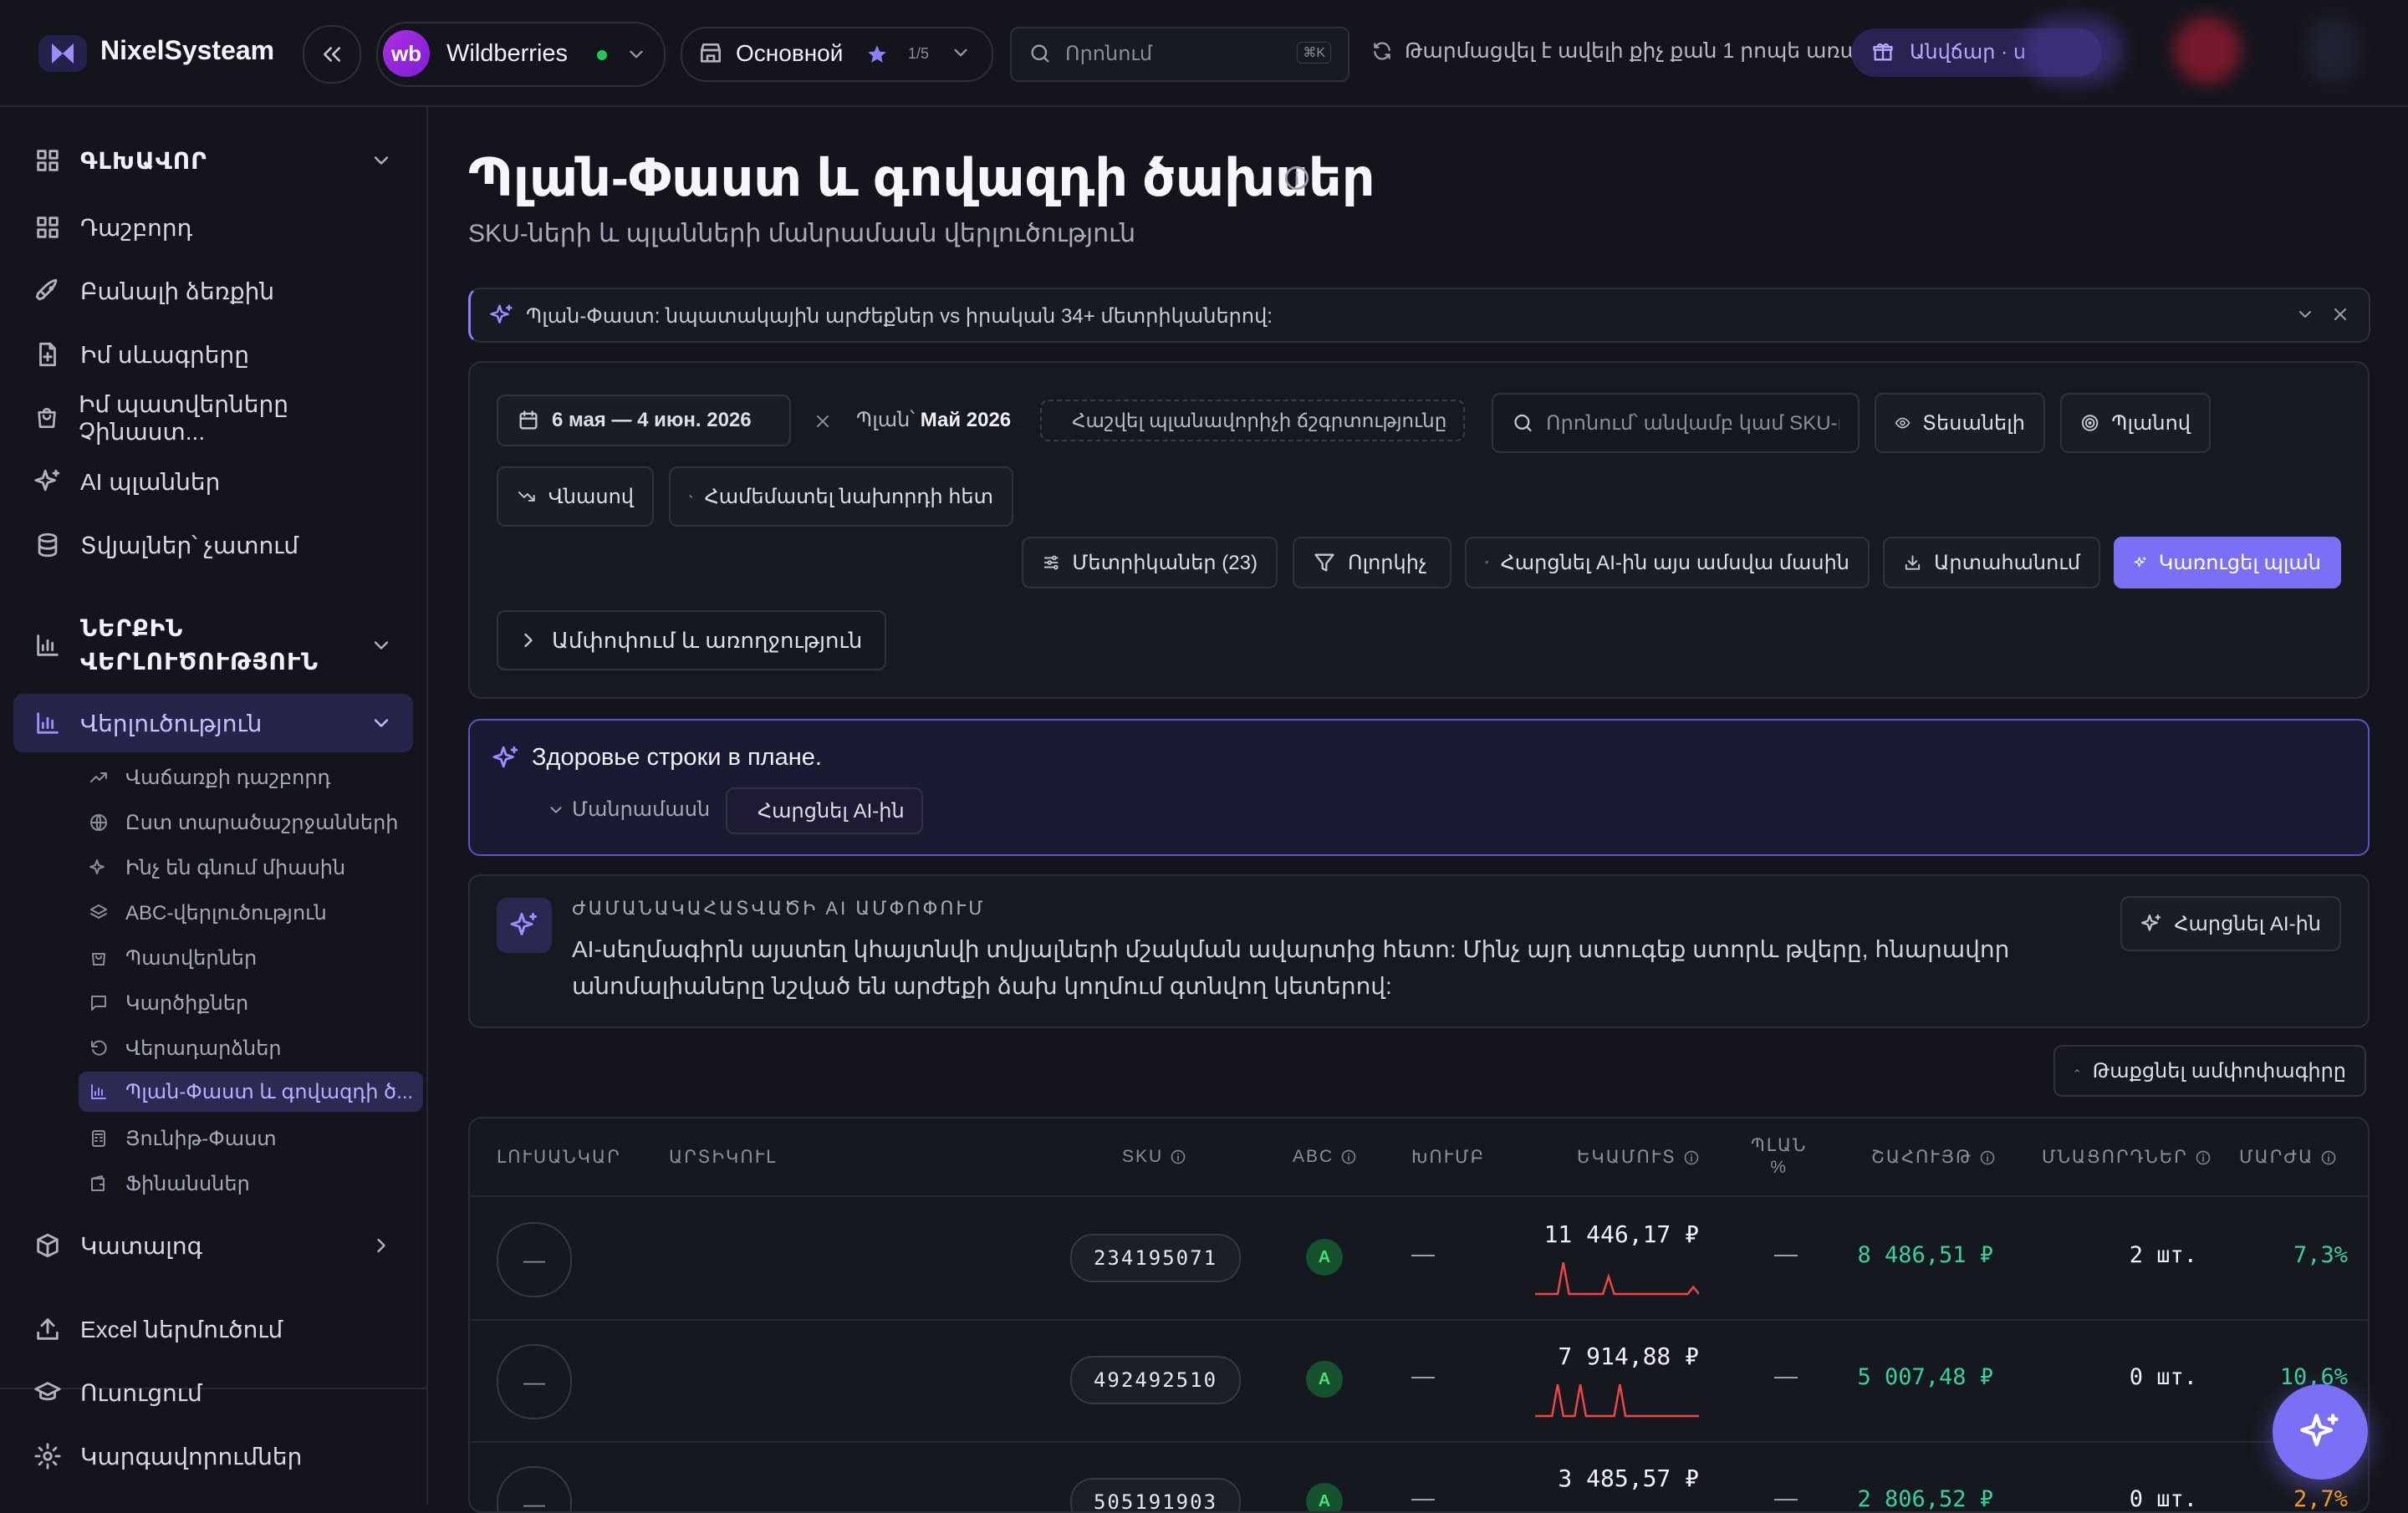 This screenshot has height=1513, width=2408. I want to click on build-plan-button: Կառուցել պլան, so click(2227, 562).